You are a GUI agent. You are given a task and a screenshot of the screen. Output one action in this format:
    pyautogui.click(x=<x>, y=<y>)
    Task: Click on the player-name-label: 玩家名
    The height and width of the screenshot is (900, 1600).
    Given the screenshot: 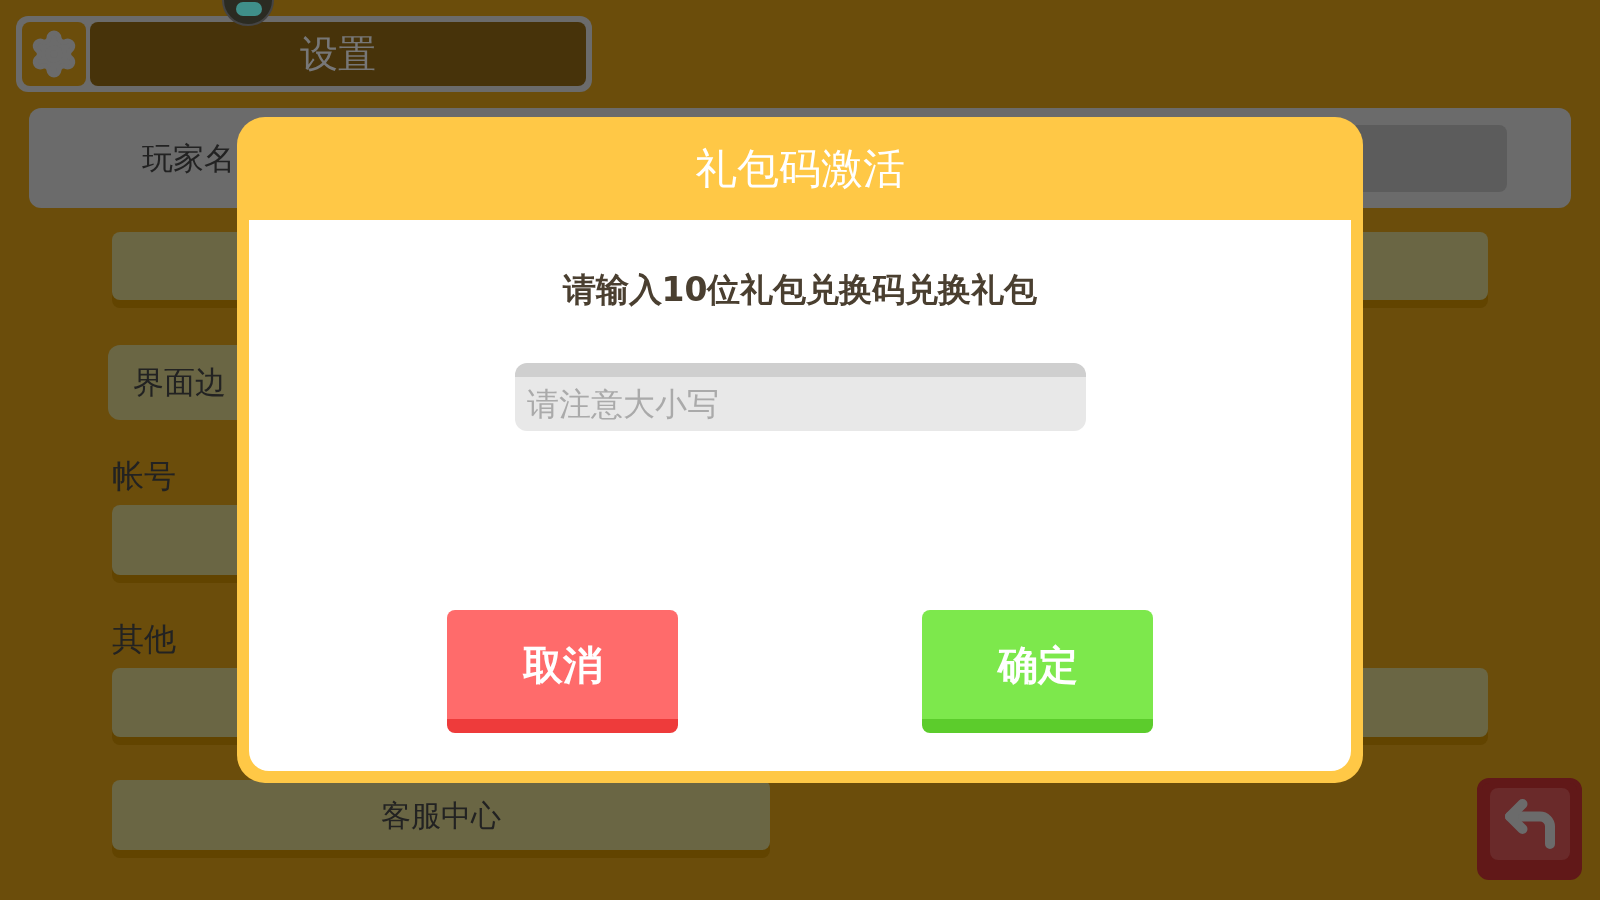 What is the action you would take?
    pyautogui.click(x=188, y=158)
    